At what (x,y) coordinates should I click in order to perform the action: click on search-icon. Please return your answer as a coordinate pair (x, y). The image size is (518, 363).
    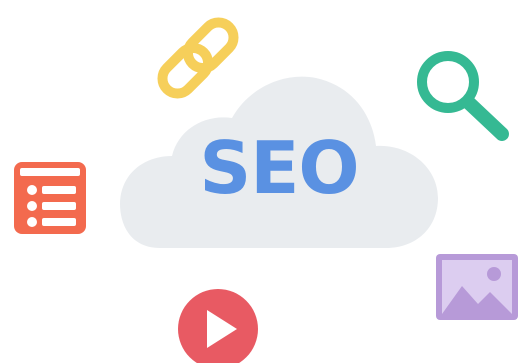
    Looking at the image, I should click on (463, 96).